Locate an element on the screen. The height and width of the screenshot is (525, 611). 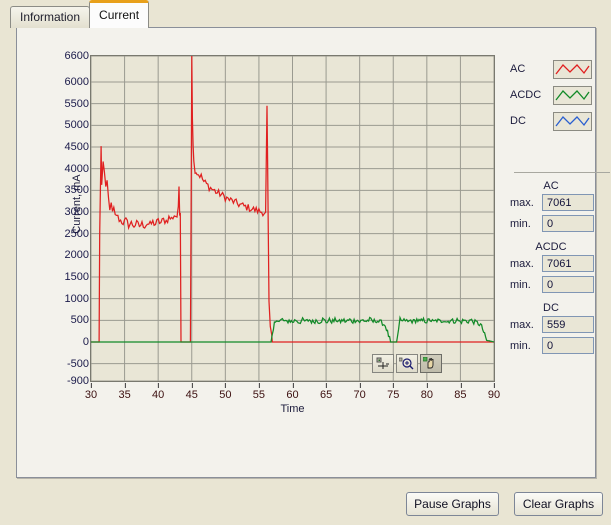
stat-row-ac-min: min. 0 is located at coordinates (560, 223).